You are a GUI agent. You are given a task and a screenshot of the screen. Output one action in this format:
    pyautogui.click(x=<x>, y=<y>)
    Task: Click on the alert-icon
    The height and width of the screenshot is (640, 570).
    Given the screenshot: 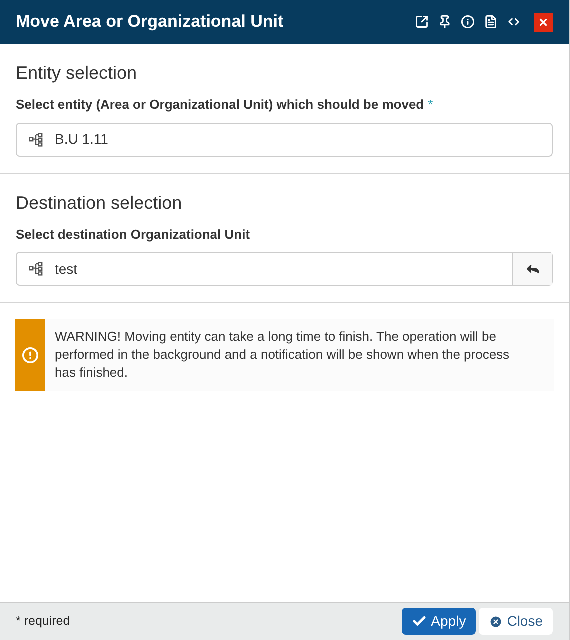 What is the action you would take?
    pyautogui.click(x=30, y=355)
    